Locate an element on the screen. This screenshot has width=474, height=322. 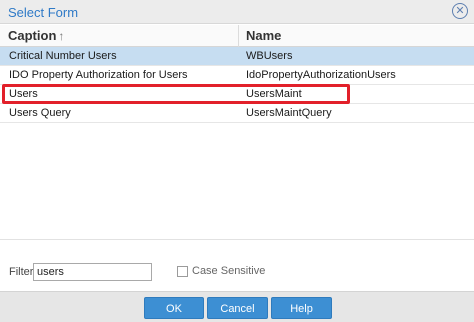
sort-ascending-icon: ↑ is located at coordinates (61, 36).